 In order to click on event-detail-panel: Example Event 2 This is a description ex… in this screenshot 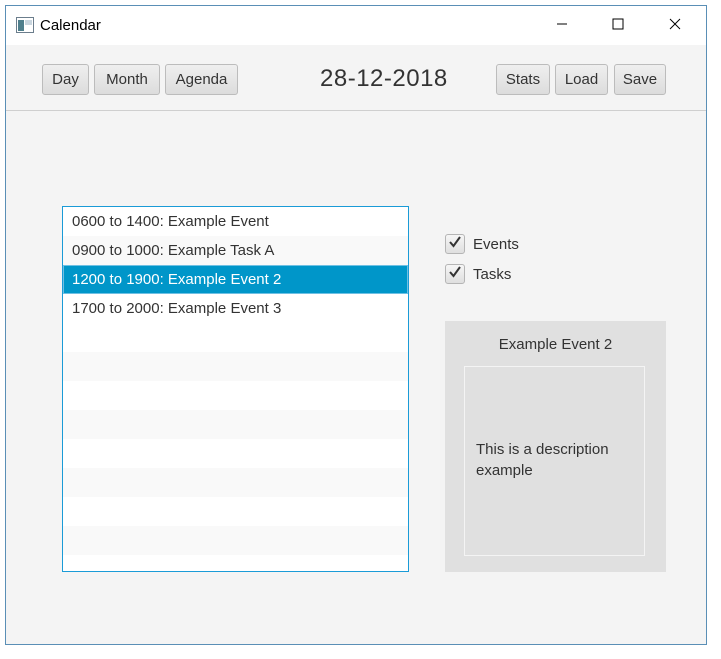, I will do `click(555, 446)`.